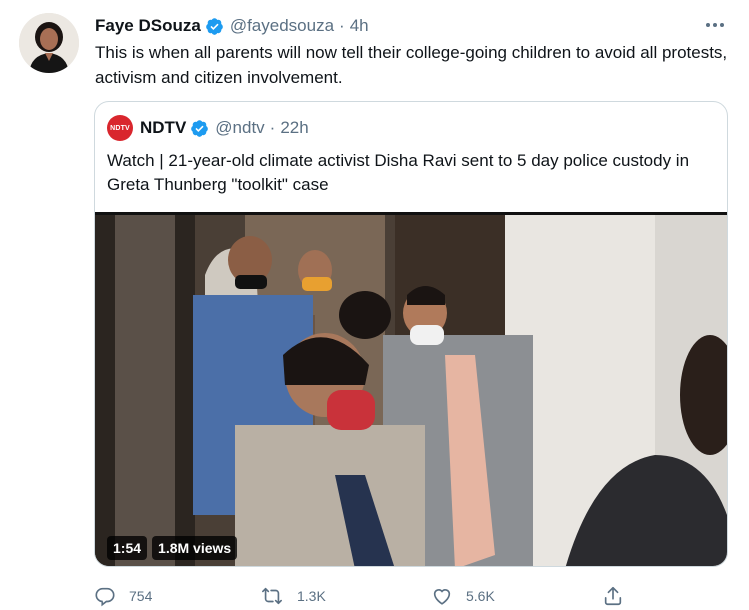  Describe the element at coordinates (463, 596) in the screenshot. I see `like-button: 5.6K` at that location.